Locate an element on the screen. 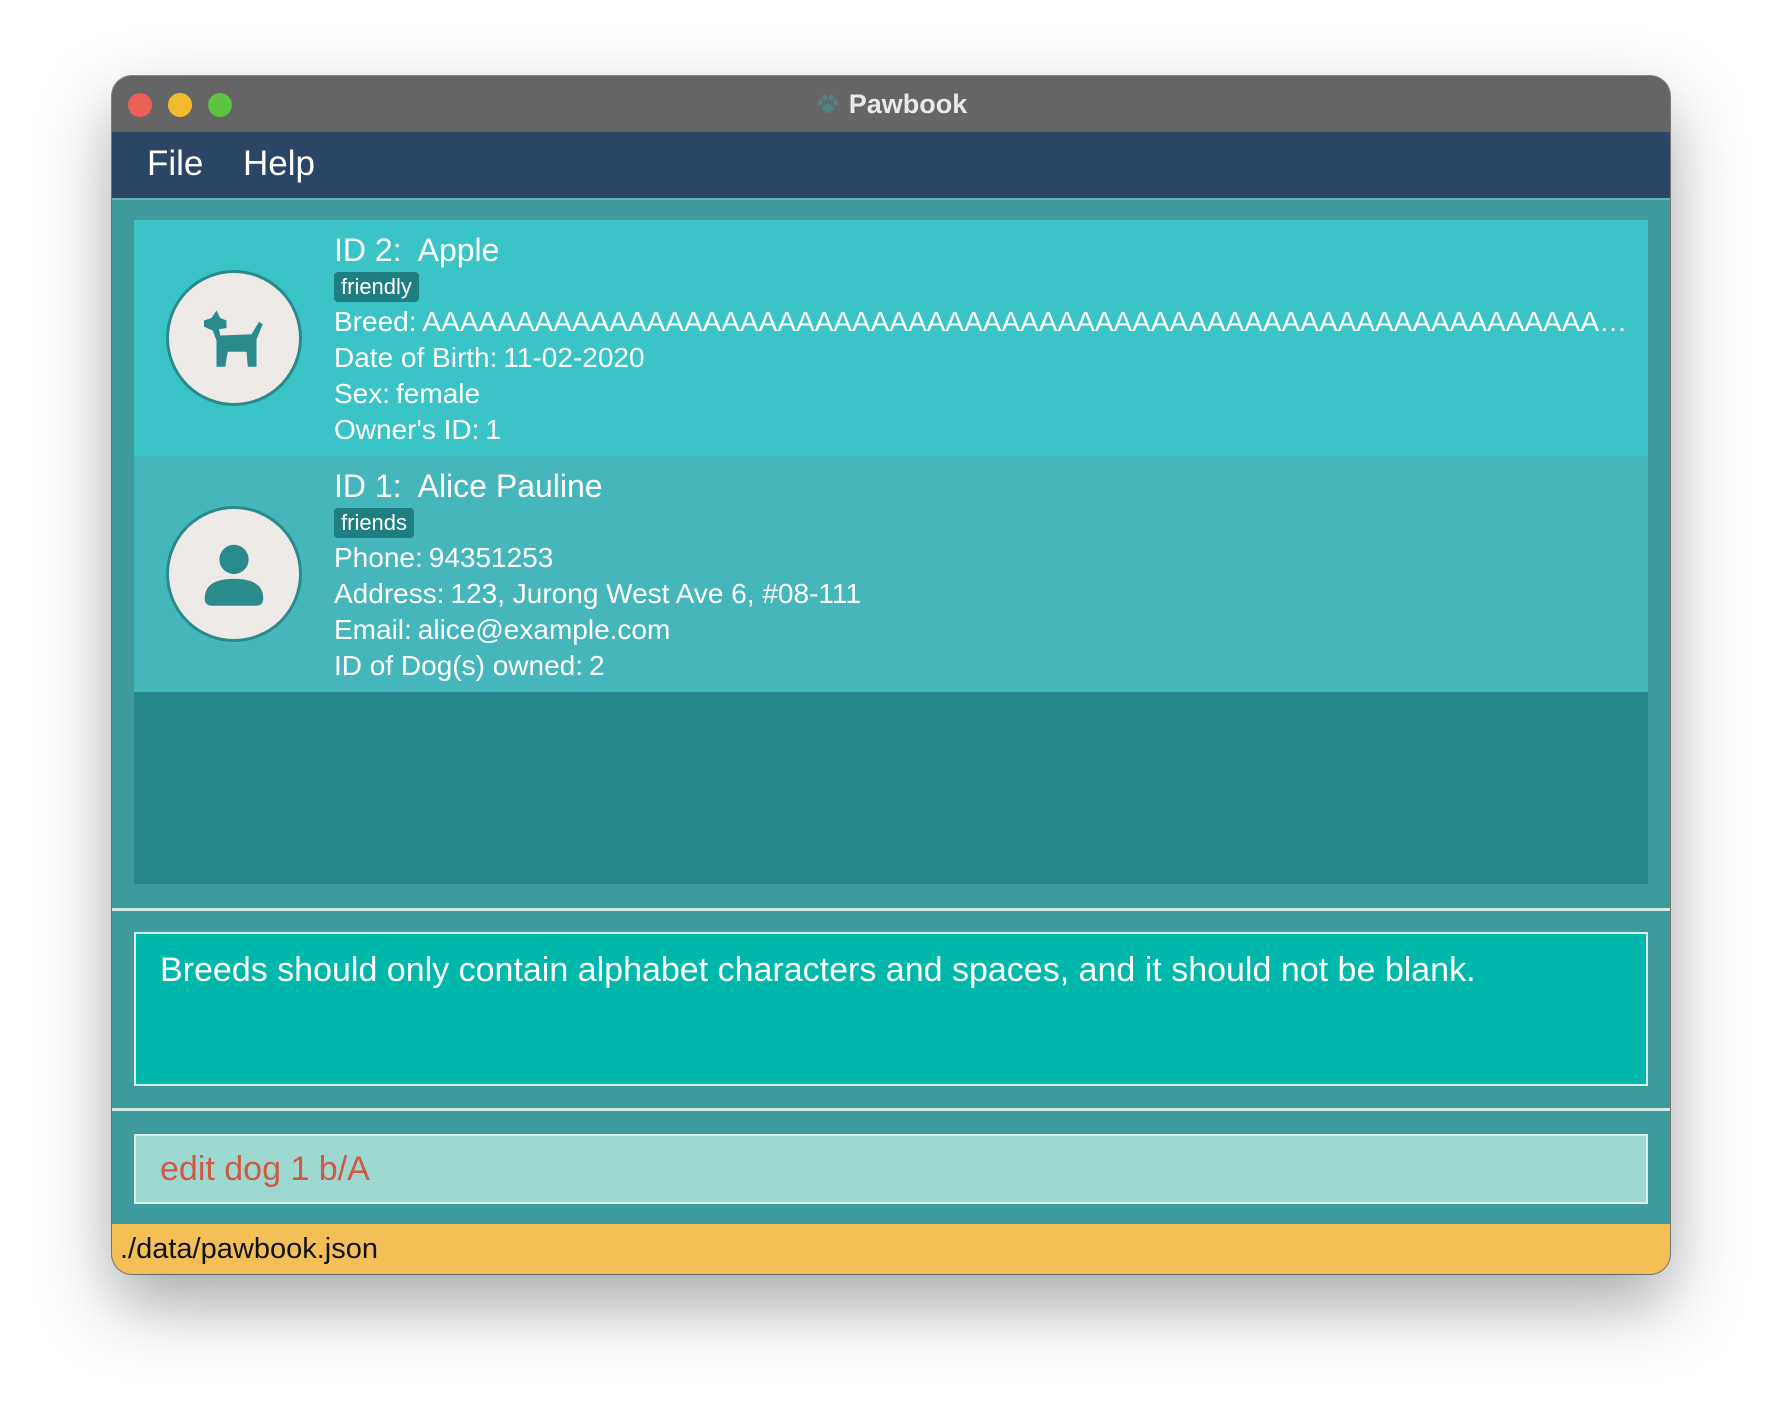 Image resolution: width=1782 pixels, height=1424 pixels. owner-address-field: Address: 123, Jurong West Ave 6, #08-111 is located at coordinates (983, 594).